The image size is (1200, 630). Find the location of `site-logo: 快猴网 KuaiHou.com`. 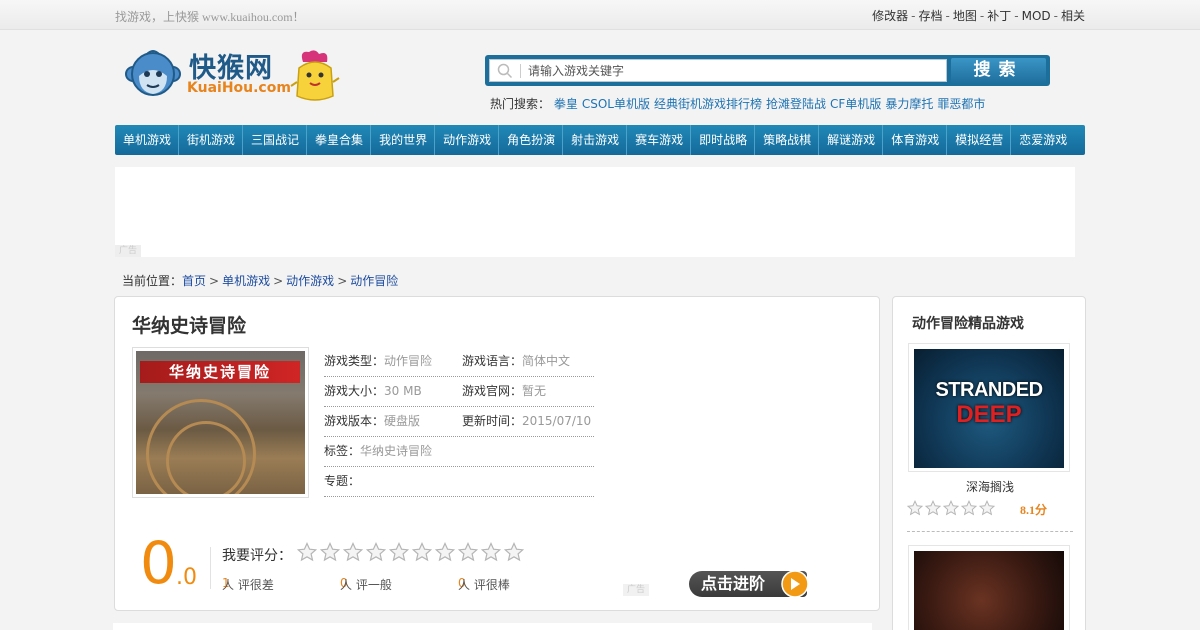

site-logo: 快猴网 KuaiHou.com is located at coordinates (235, 75).